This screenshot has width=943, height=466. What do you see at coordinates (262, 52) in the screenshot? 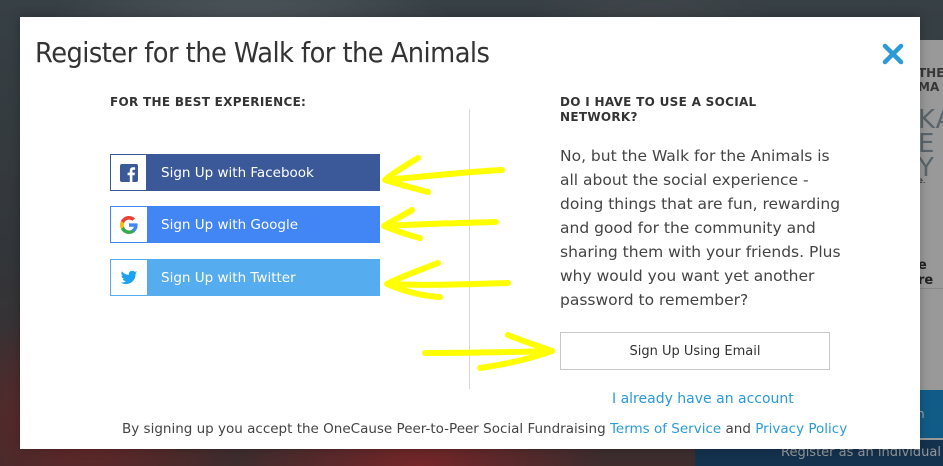
I see `modal-title: Register for the Walk for the Animals` at bounding box center [262, 52].